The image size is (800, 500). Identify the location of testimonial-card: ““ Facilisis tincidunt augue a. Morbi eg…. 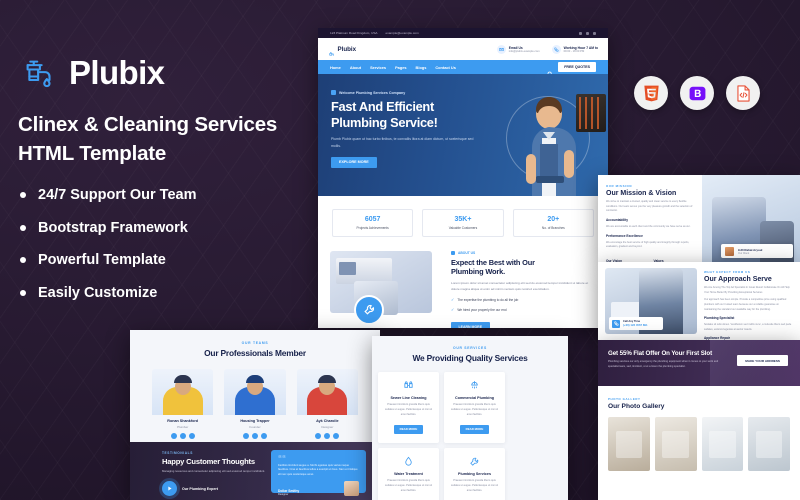
(318, 473).